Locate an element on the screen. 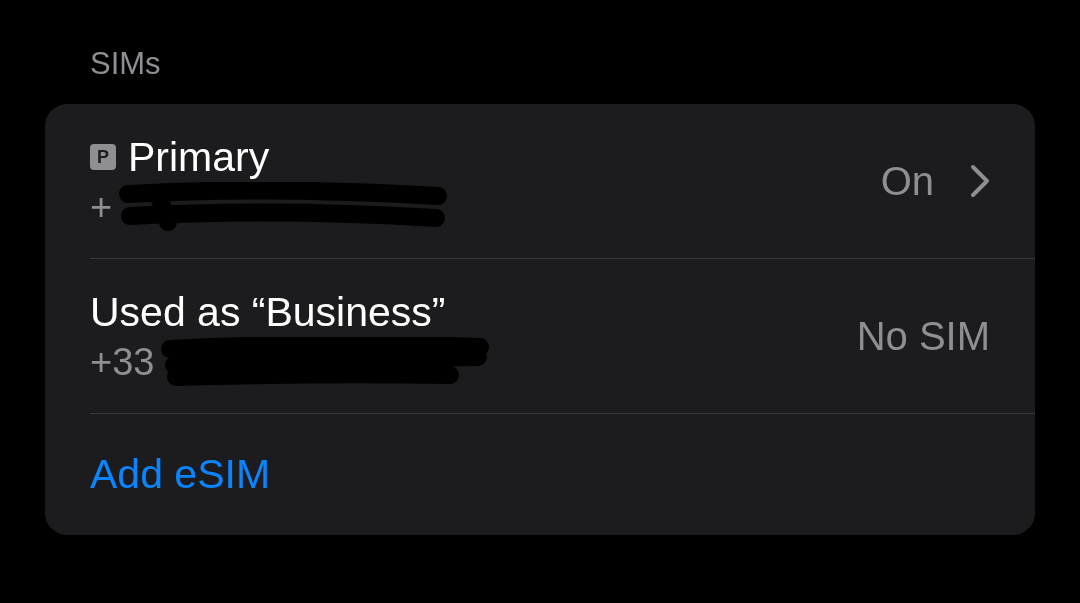 This screenshot has width=1080, height=603. sim-status: No SIM is located at coordinates (923, 336).